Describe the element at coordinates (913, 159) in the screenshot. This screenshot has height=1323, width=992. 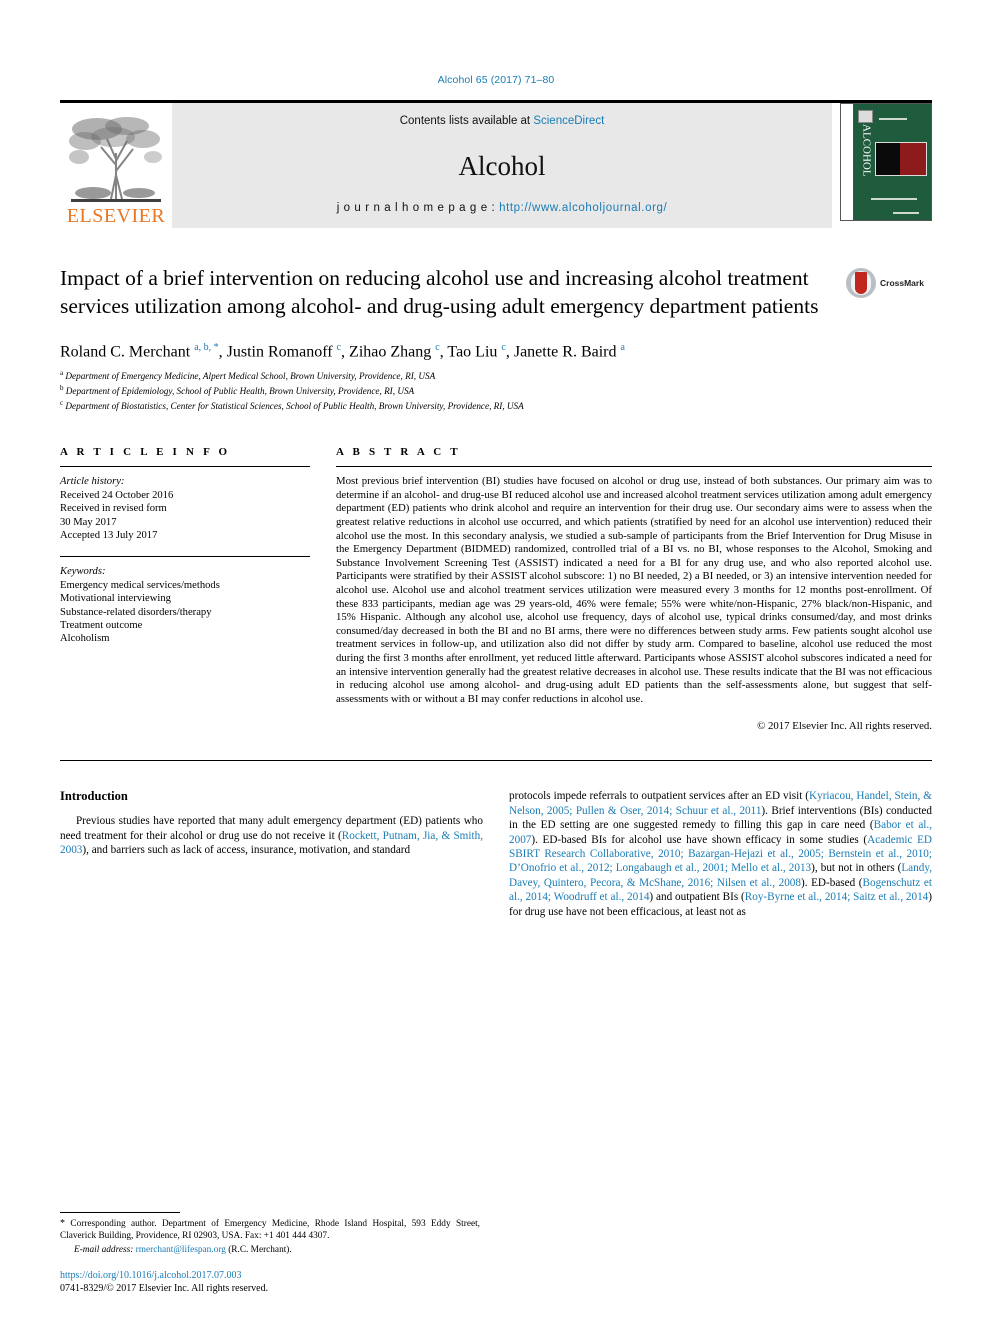
I see `cover-figure-right` at that location.